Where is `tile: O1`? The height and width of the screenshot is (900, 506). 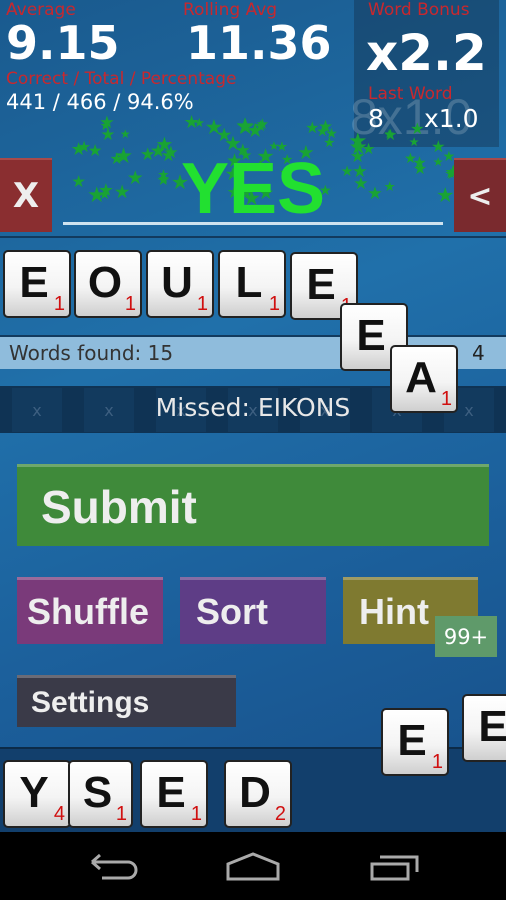 tile: O1 is located at coordinates (108, 284).